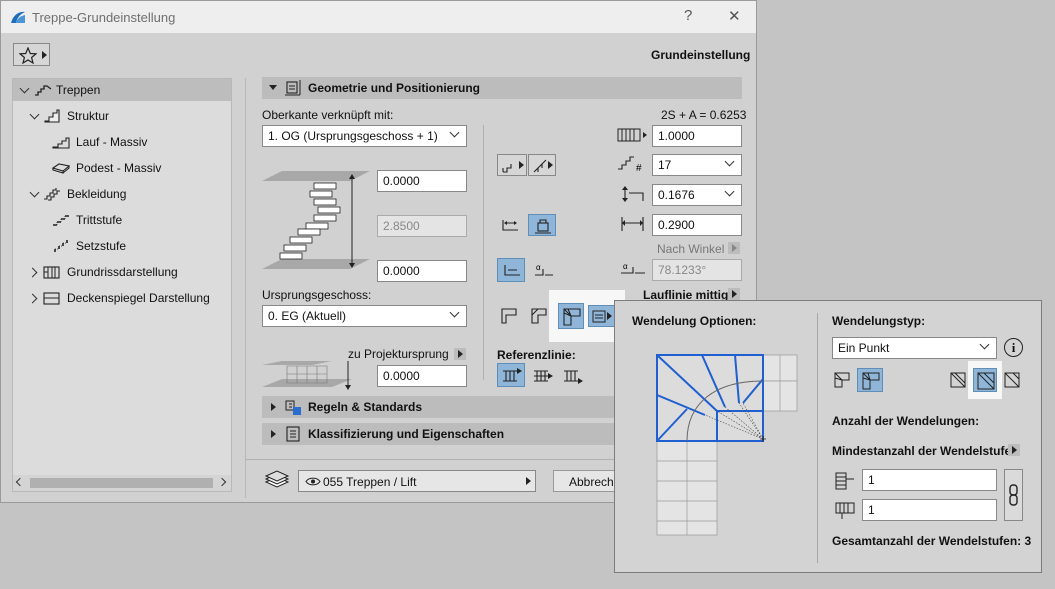 The width and height of the screenshot is (1055, 589). What do you see at coordinates (364, 136) in the screenshot?
I see `top-link-select: 1. OG (Ursprungsgeschoss + 1)` at bounding box center [364, 136].